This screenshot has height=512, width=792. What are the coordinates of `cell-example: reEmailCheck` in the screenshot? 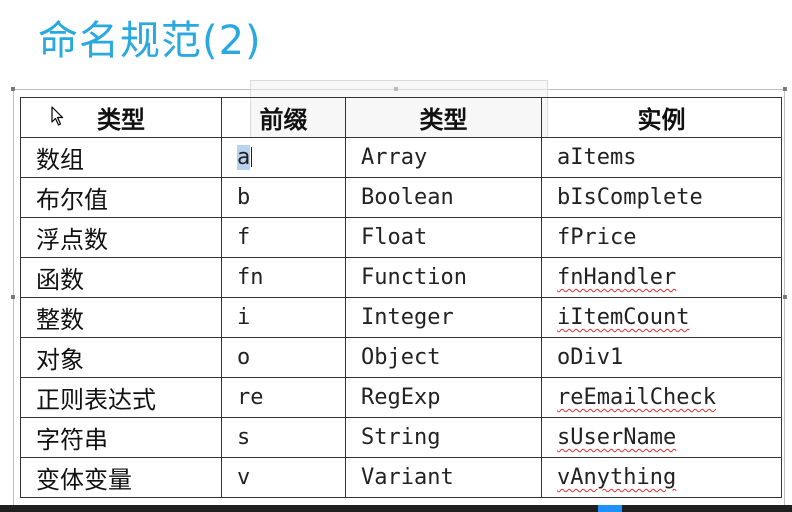 It's located at (661, 397).